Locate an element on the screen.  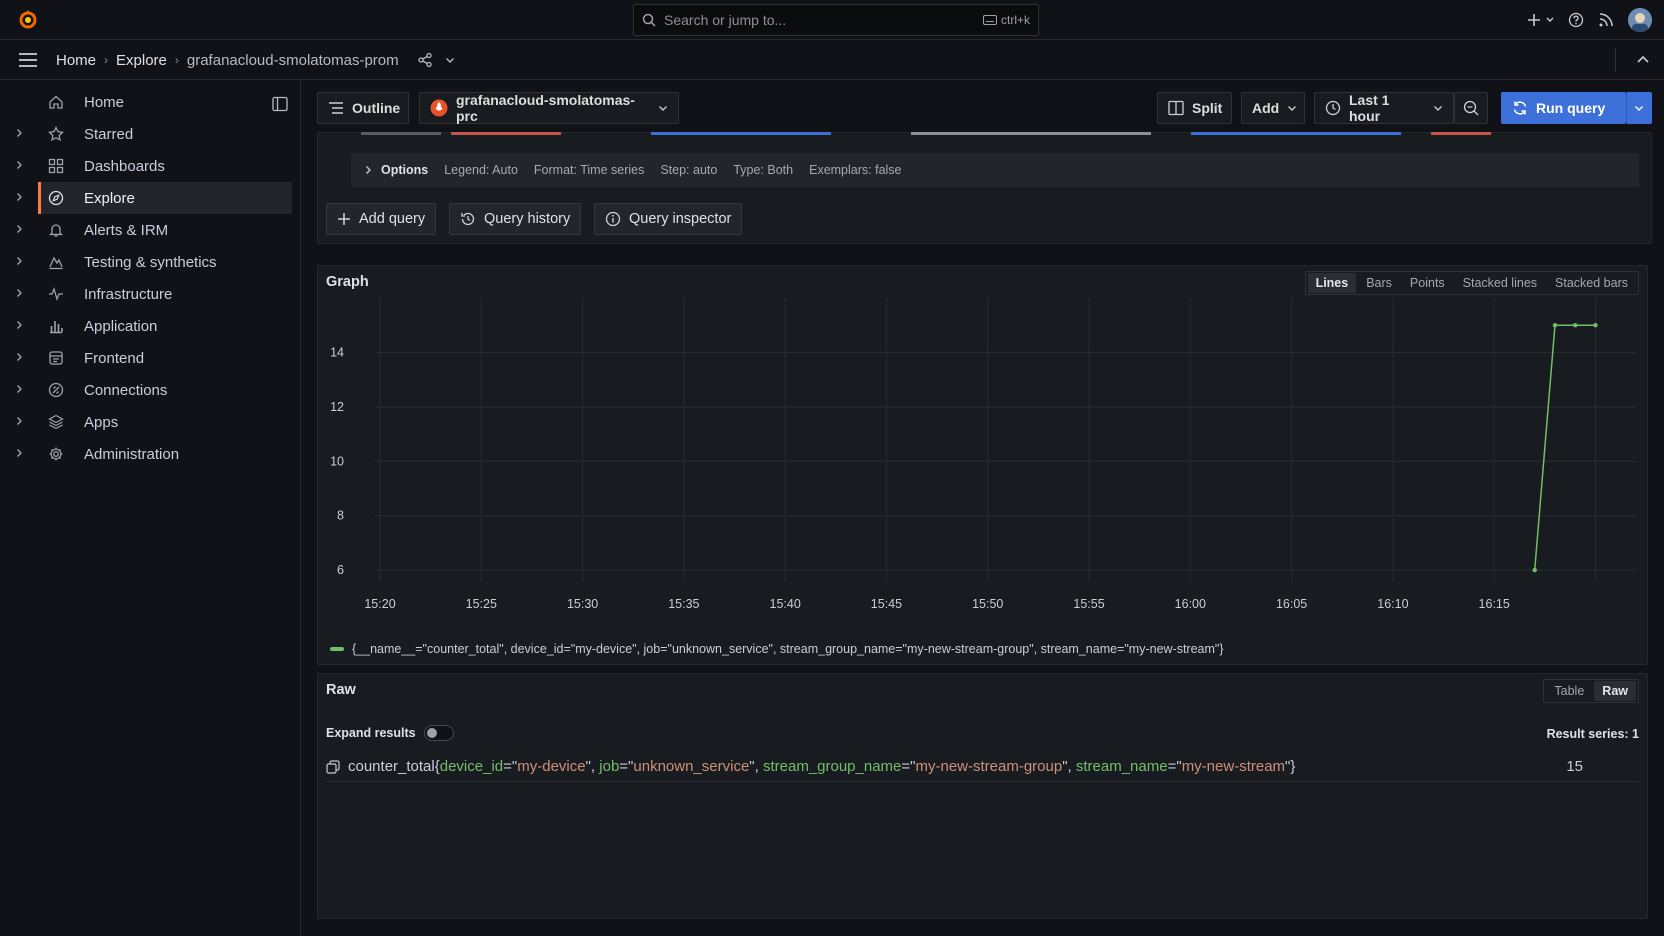
add-query-button: Add query is located at coordinates (381, 219).